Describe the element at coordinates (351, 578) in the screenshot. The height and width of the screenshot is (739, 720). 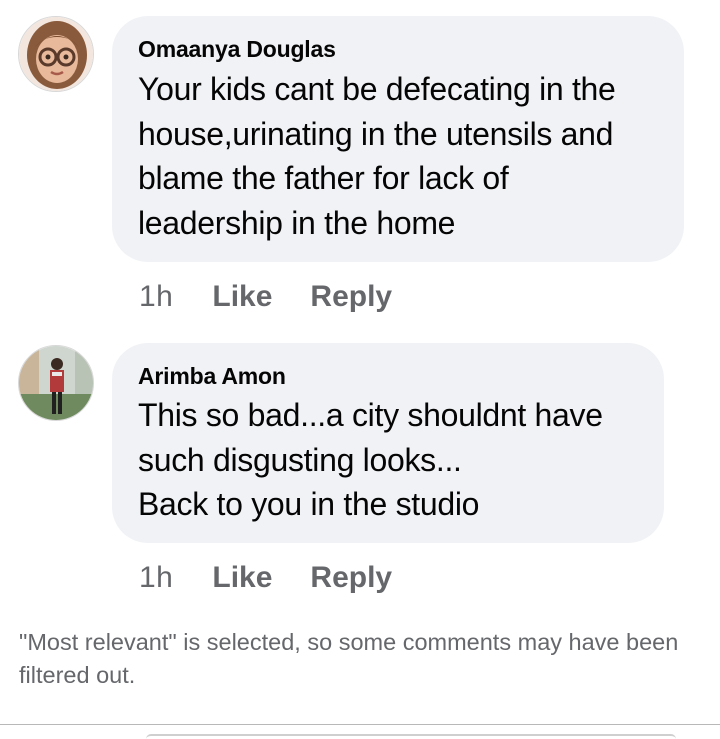
I see `reply-button: Reply` at that location.